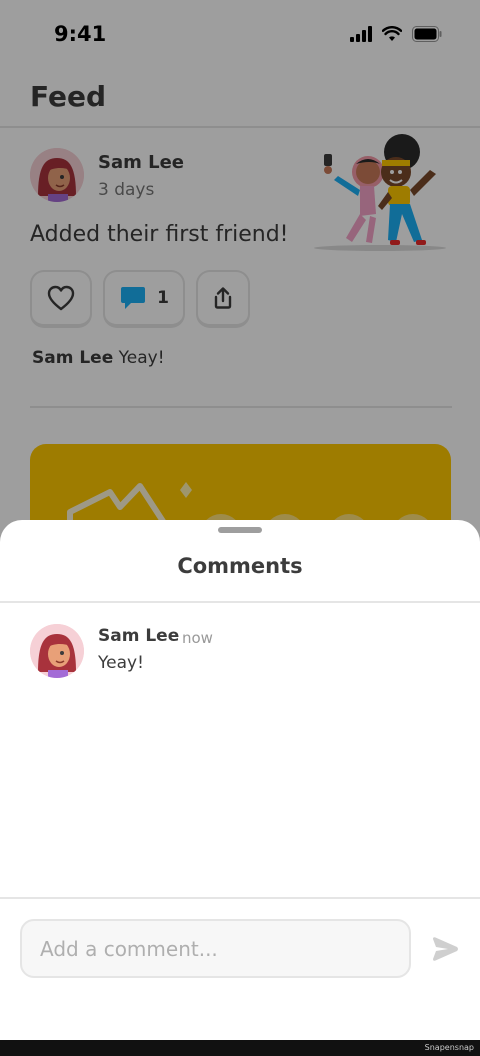 The height and width of the screenshot is (1056, 480). I want to click on comment-text: Yeay!, so click(121, 663).